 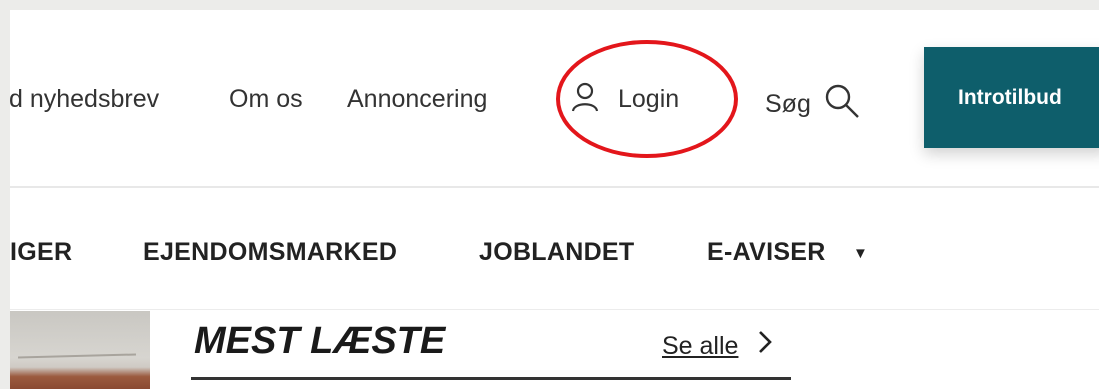 What do you see at coordinates (80, 350) in the screenshot?
I see `article-thumbnail` at bounding box center [80, 350].